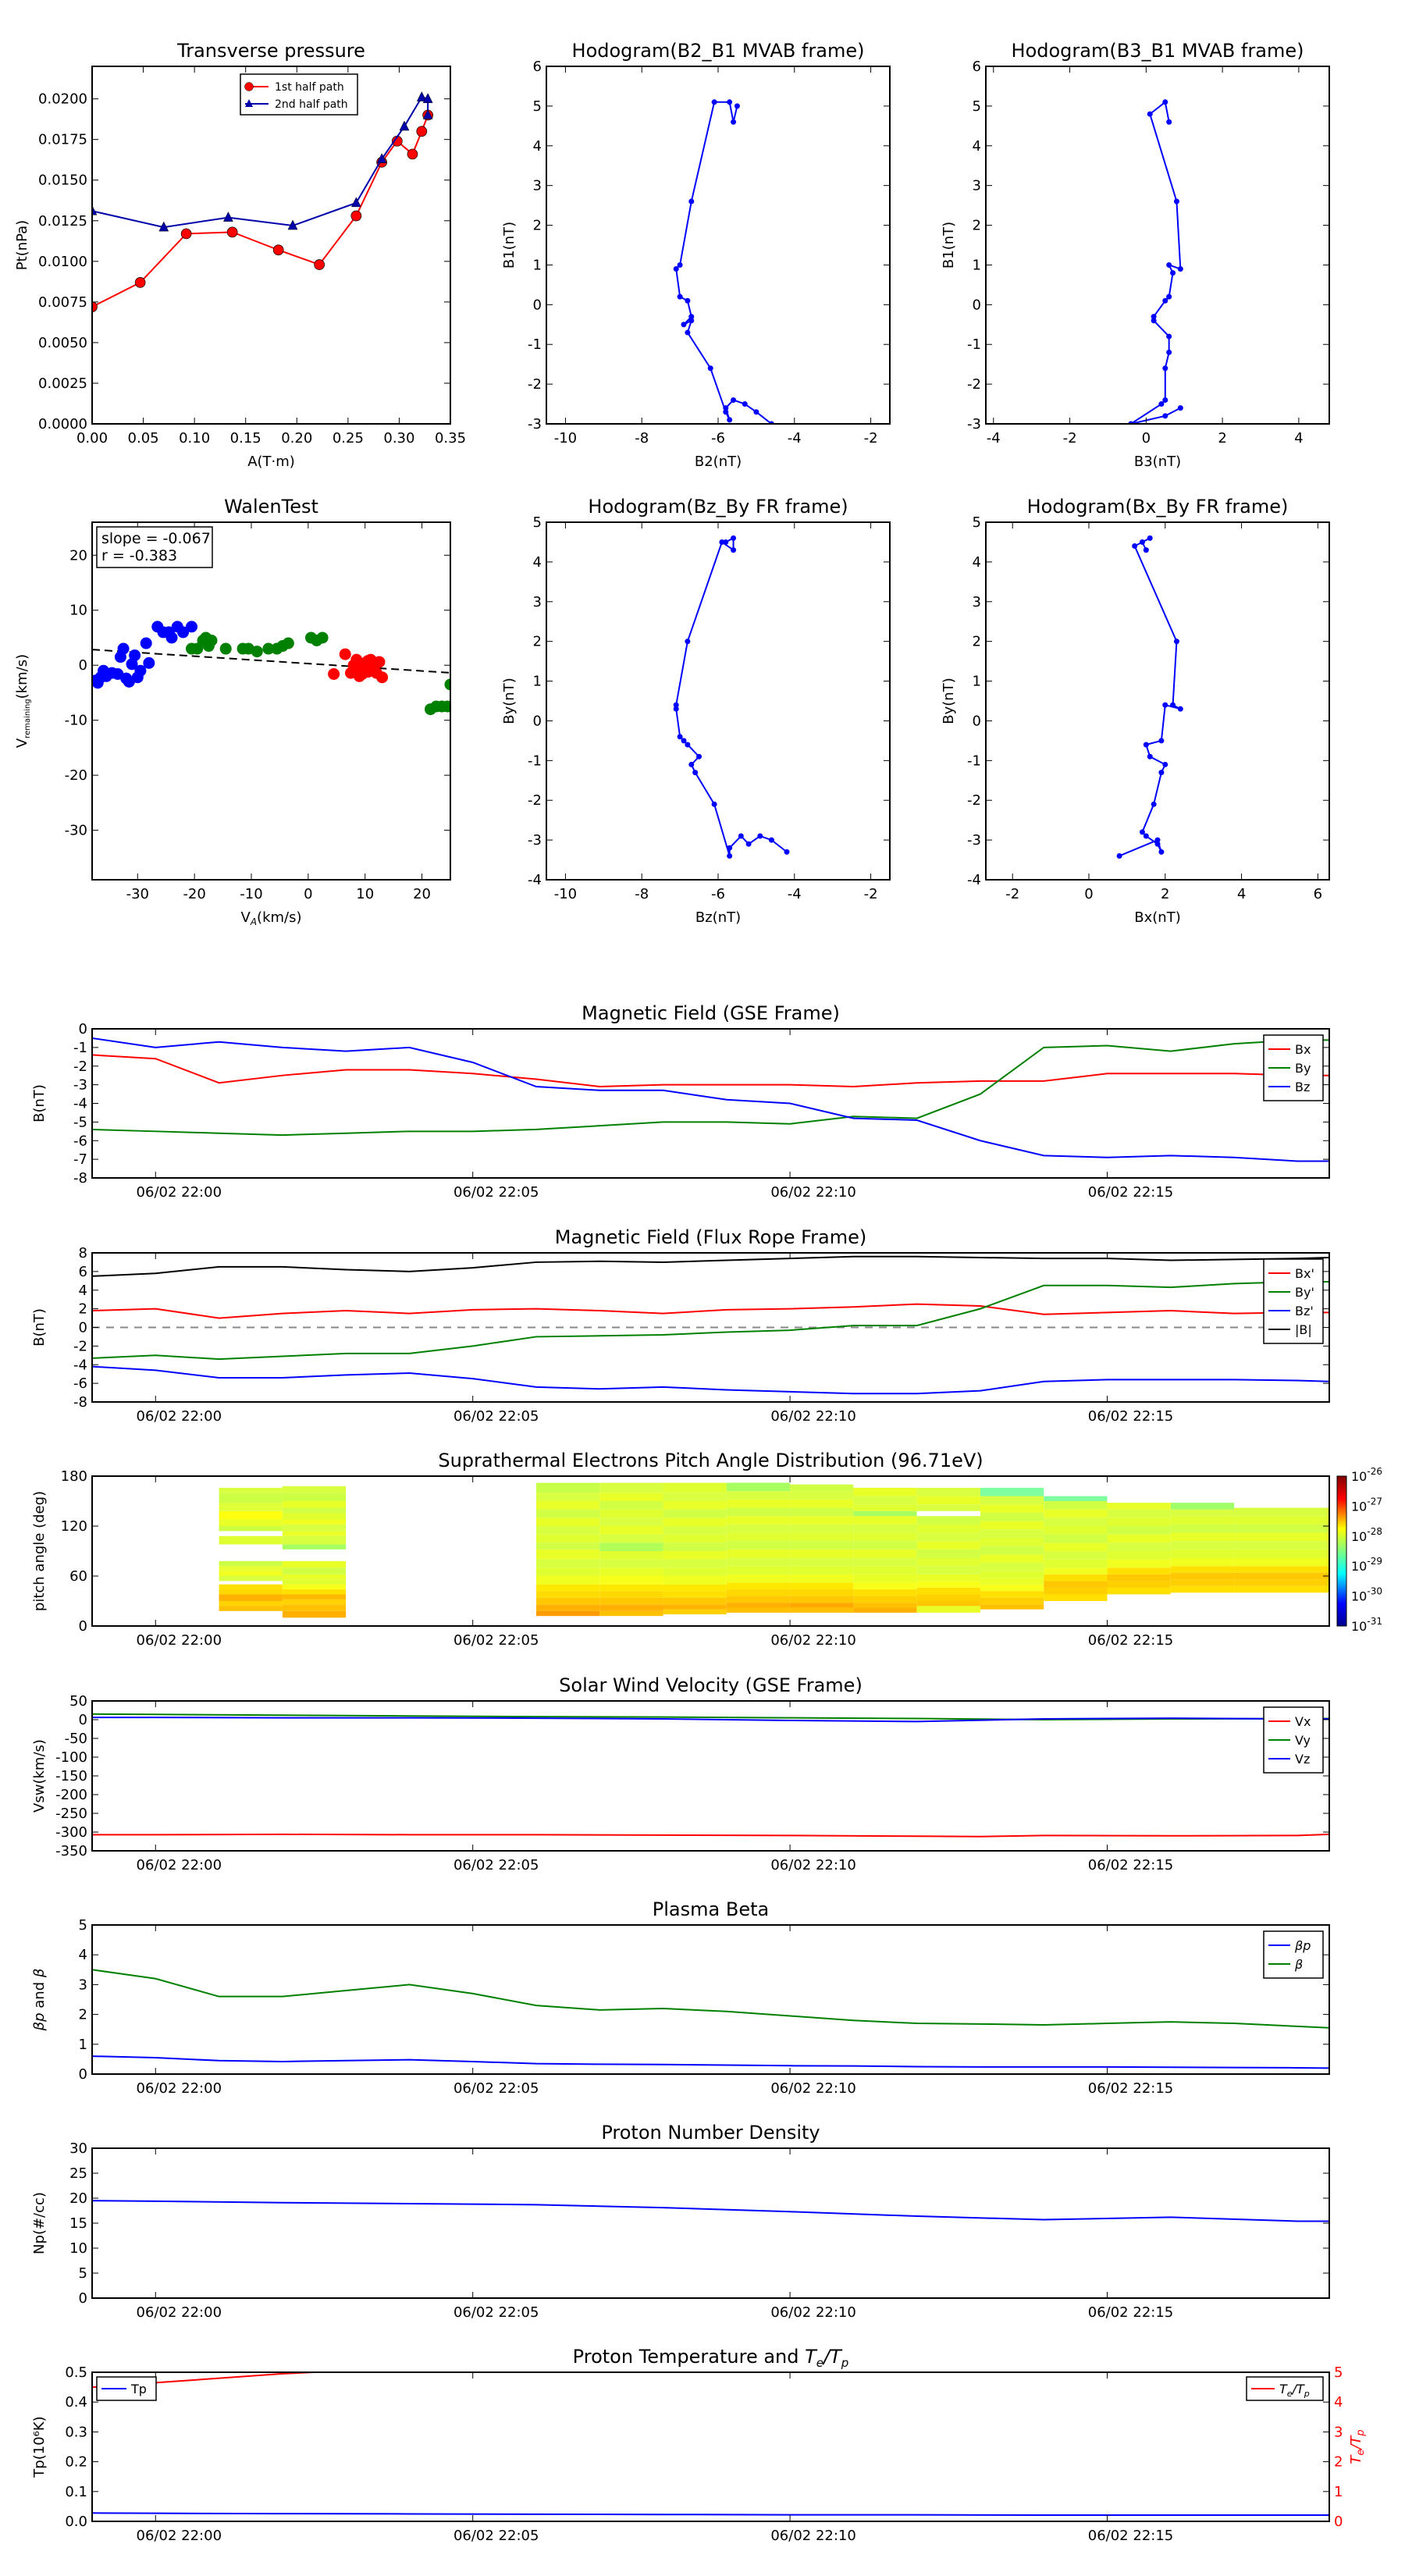  What do you see at coordinates (228, 217) in the screenshot?
I see `tp-series-2ndhalfpath-point` at bounding box center [228, 217].